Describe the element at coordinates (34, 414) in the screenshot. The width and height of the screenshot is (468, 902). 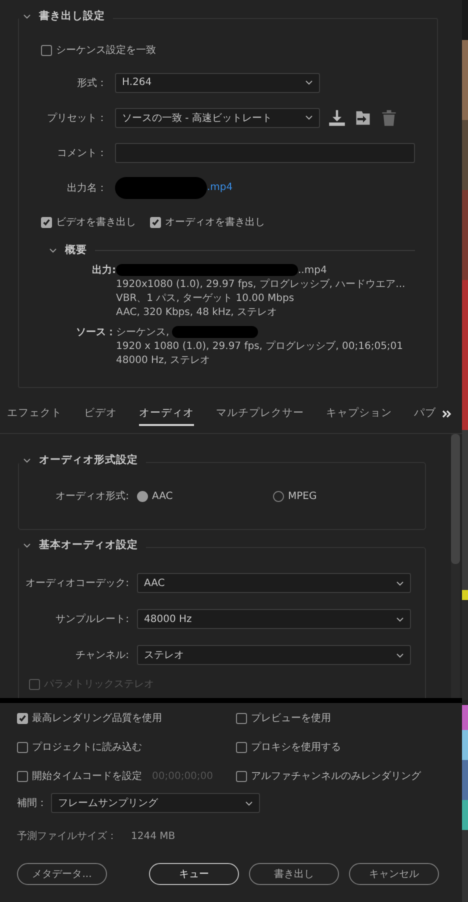
I see `tab: エフェクト` at that location.